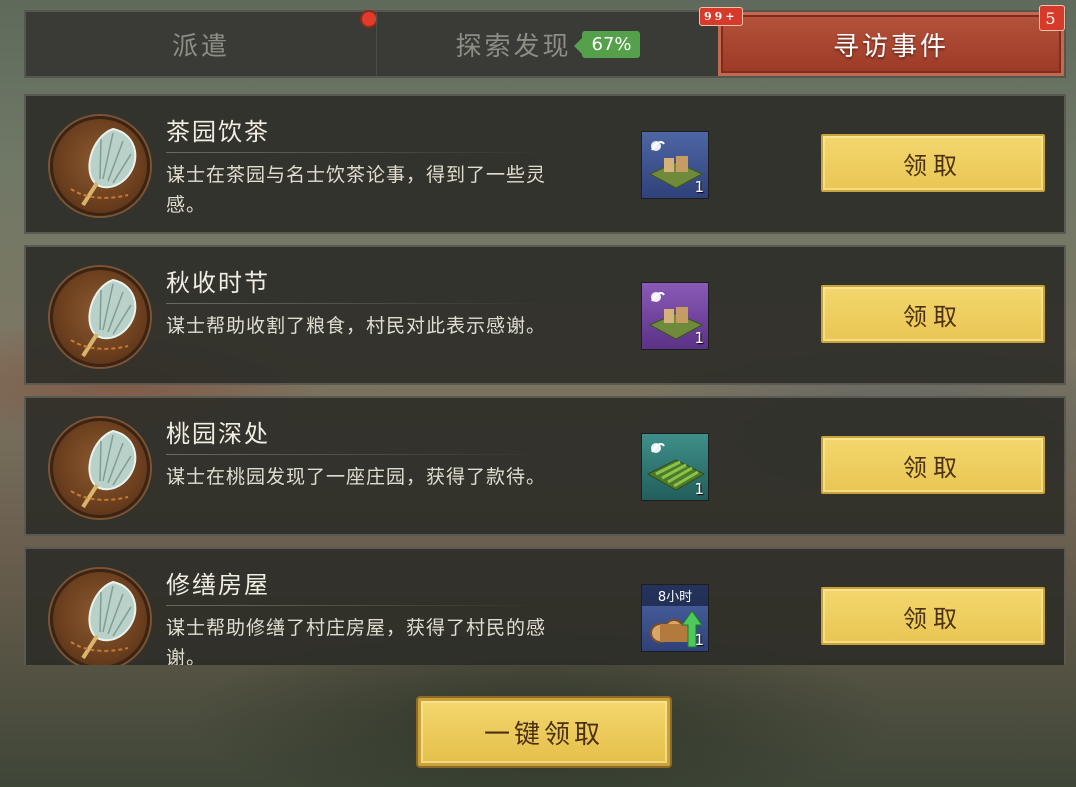 The height and width of the screenshot is (787, 1076). What do you see at coordinates (544, 732) in the screenshot?
I see `claim-all-button: 一键领取` at bounding box center [544, 732].